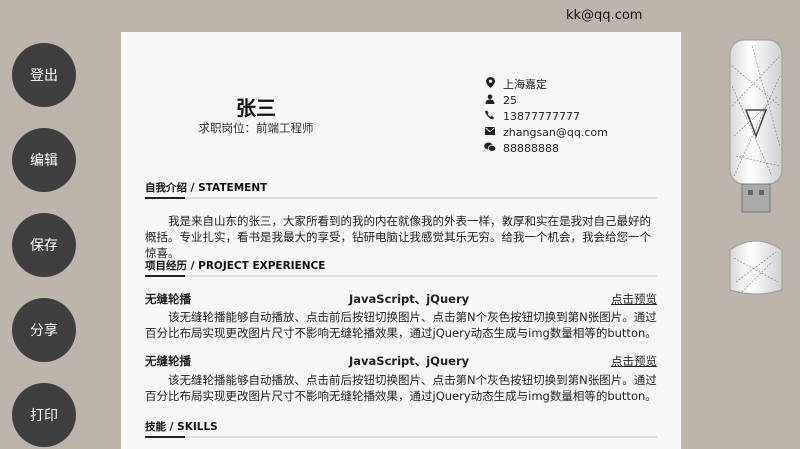 Image resolution: width=800 pixels, height=449 pixels. What do you see at coordinates (490, 132) in the screenshot?
I see `envelope-icon` at bounding box center [490, 132].